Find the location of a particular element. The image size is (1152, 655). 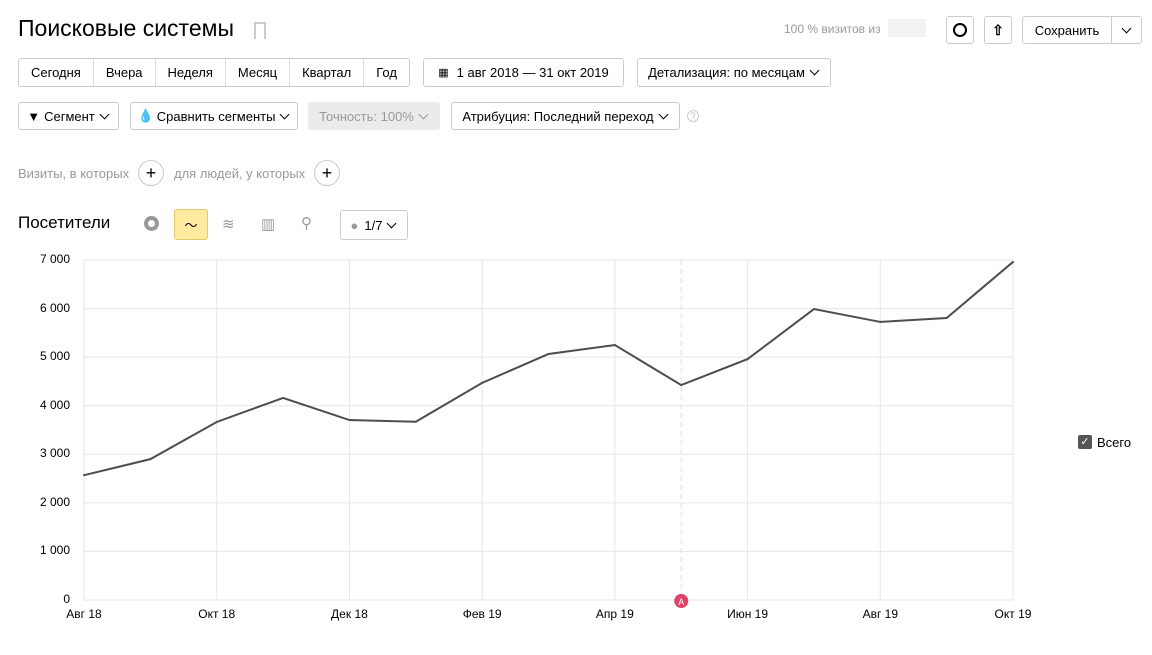

y-tick-label: 1 000 is located at coordinates (54, 550).